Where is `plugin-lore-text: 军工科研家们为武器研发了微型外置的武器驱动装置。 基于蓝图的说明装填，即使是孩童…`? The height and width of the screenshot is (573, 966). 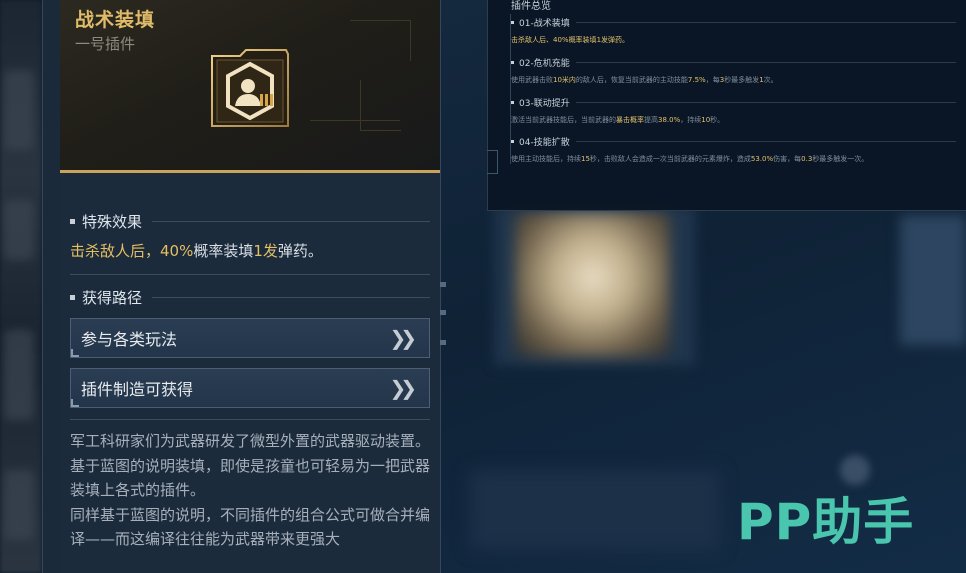 plugin-lore-text: 军工科研家们为武器研发了微型外置的武器驱动装置。 基于蓝图的说明装填，即使是孩童… is located at coordinates (250, 490).